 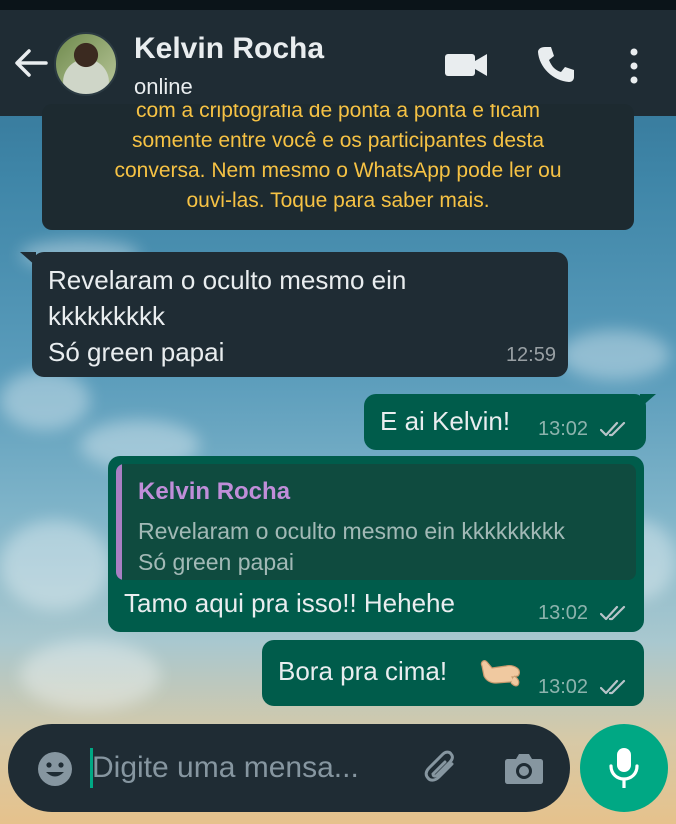 I want to click on attach-icon, so click(x=442, y=768).